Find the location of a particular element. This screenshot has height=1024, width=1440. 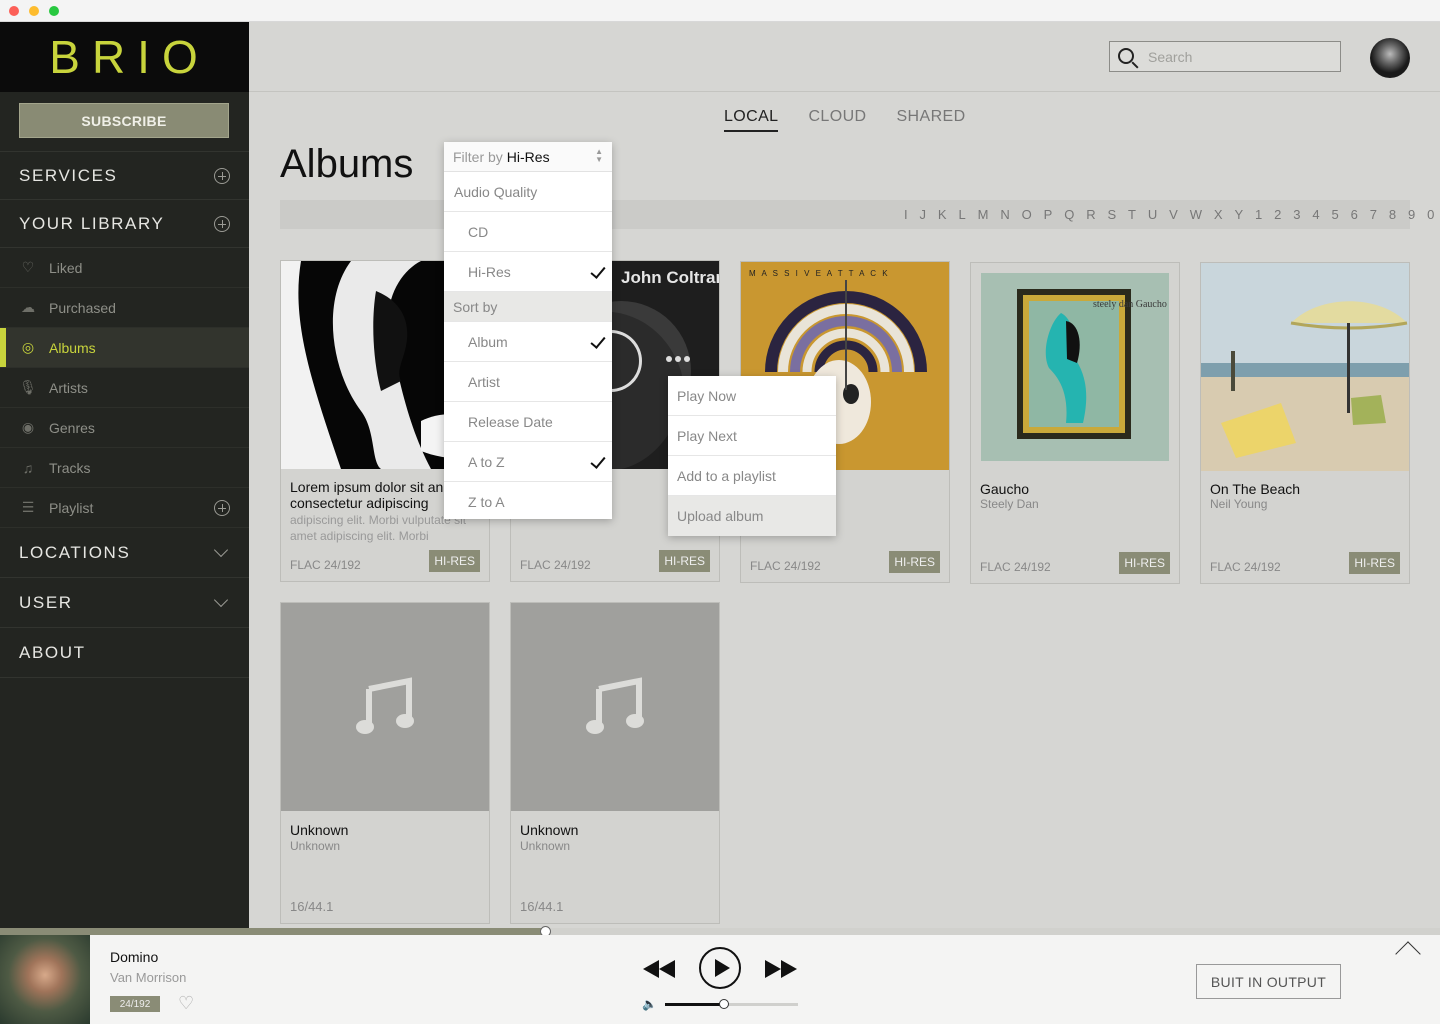

alphabet-letter: M is located at coordinates (983, 214).